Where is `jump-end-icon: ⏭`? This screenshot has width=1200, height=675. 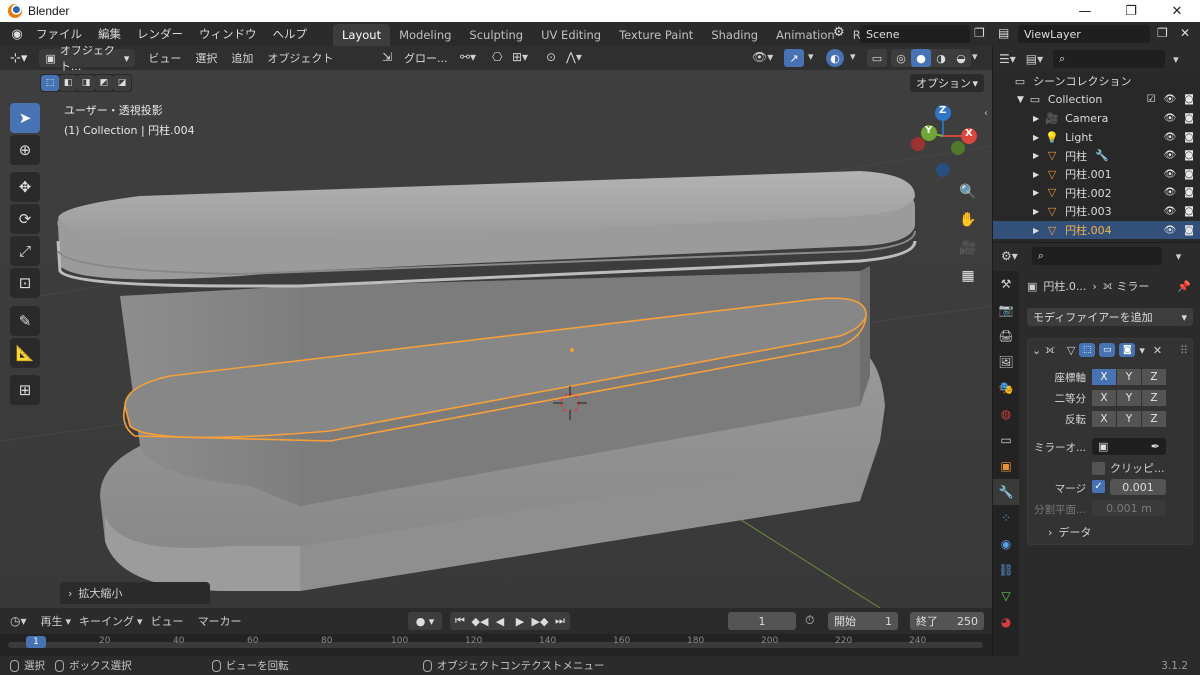
jump-end-icon: ⏭ is located at coordinates (560, 621).